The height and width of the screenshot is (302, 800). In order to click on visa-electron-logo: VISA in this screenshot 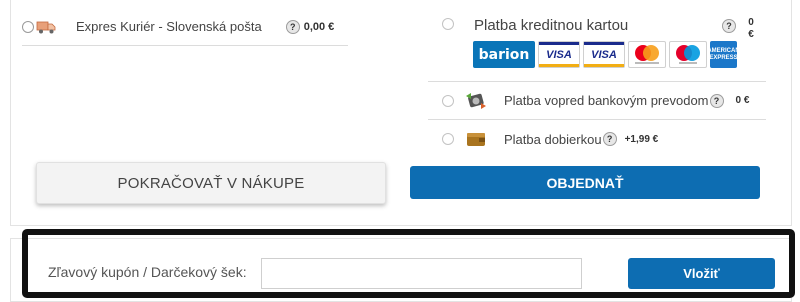, I will do `click(604, 54)`.